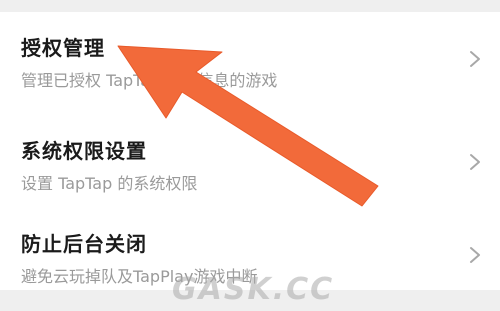 The width and height of the screenshot is (500, 311). What do you see at coordinates (253, 289) in the screenshot?
I see `watermark-logo: GASK.CC` at bounding box center [253, 289].